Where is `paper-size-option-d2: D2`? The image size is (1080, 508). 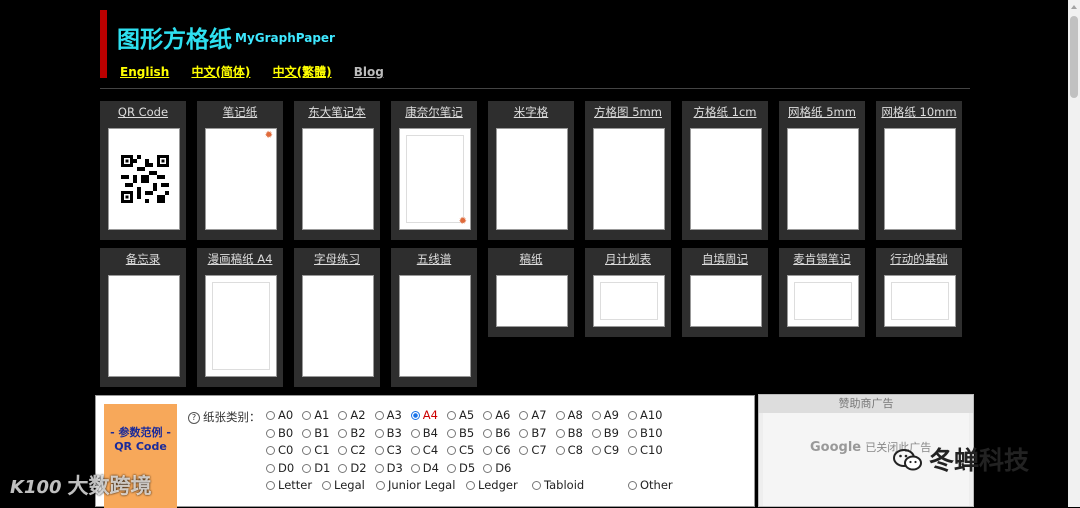
paper-size-option-d2: D2 is located at coordinates (352, 468).